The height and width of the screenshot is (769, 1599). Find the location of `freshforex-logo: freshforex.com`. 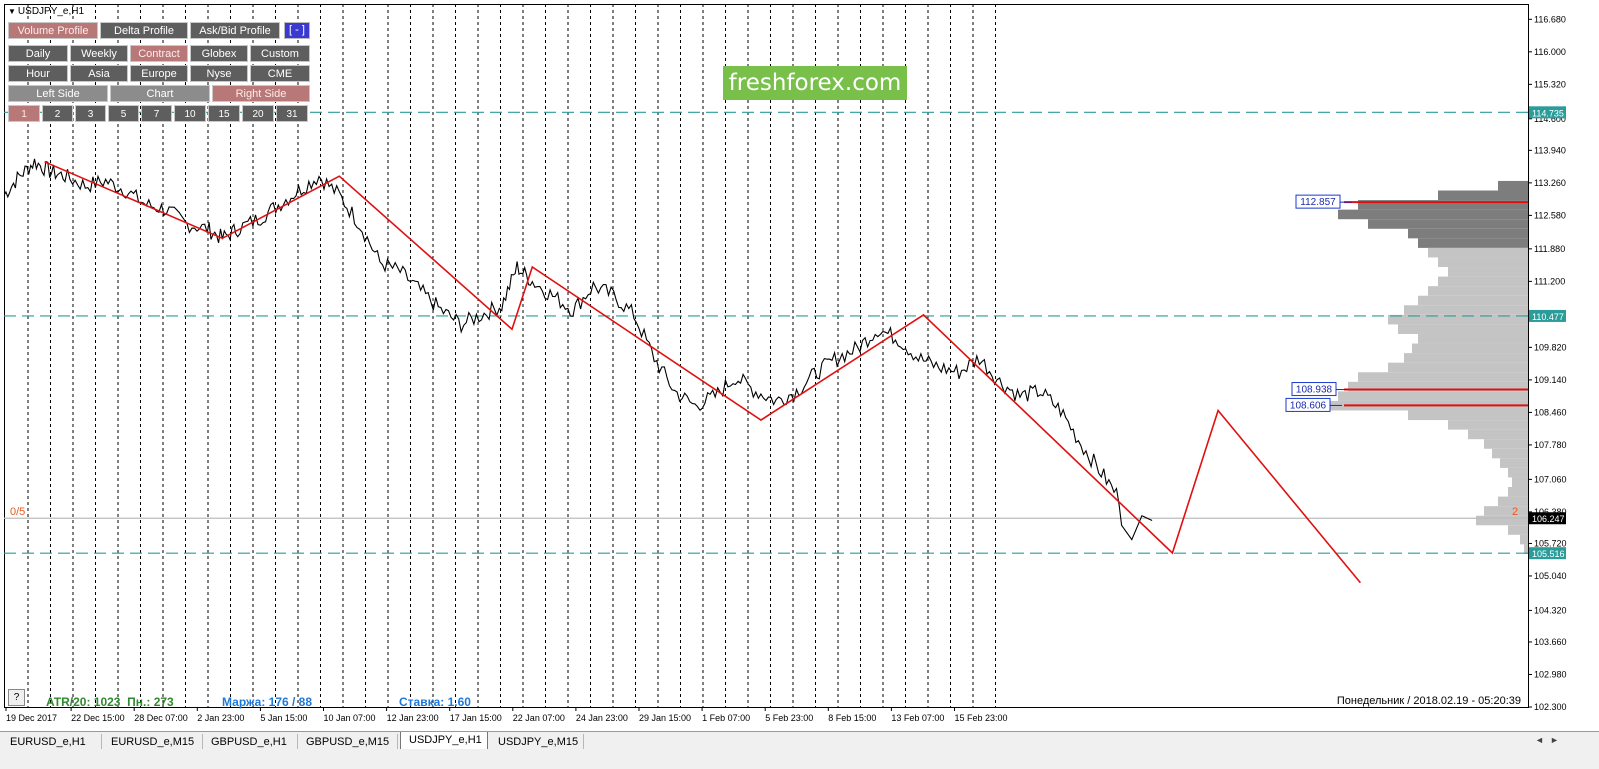

freshforex-logo: freshforex.com is located at coordinates (815, 83).